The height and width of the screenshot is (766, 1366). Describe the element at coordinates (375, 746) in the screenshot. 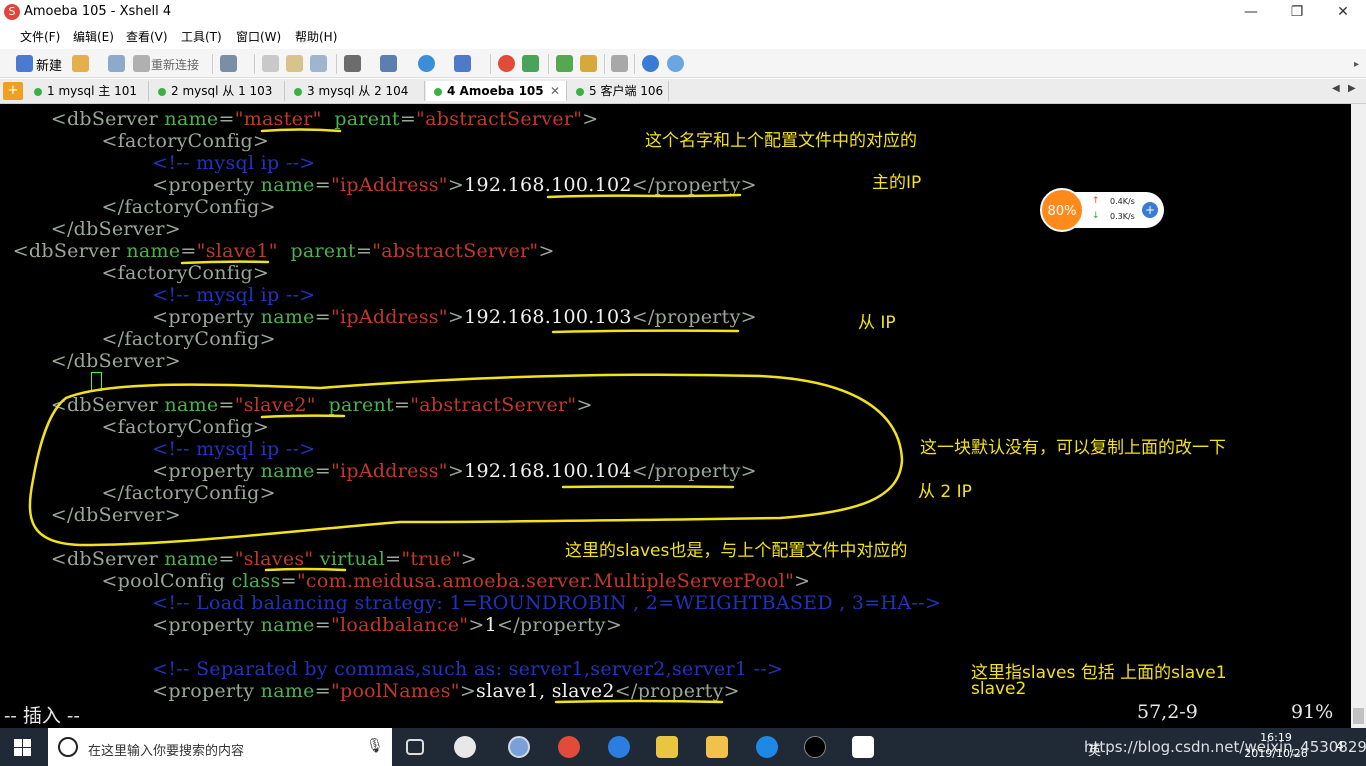

I see `microphone-icon: 🎙` at that location.